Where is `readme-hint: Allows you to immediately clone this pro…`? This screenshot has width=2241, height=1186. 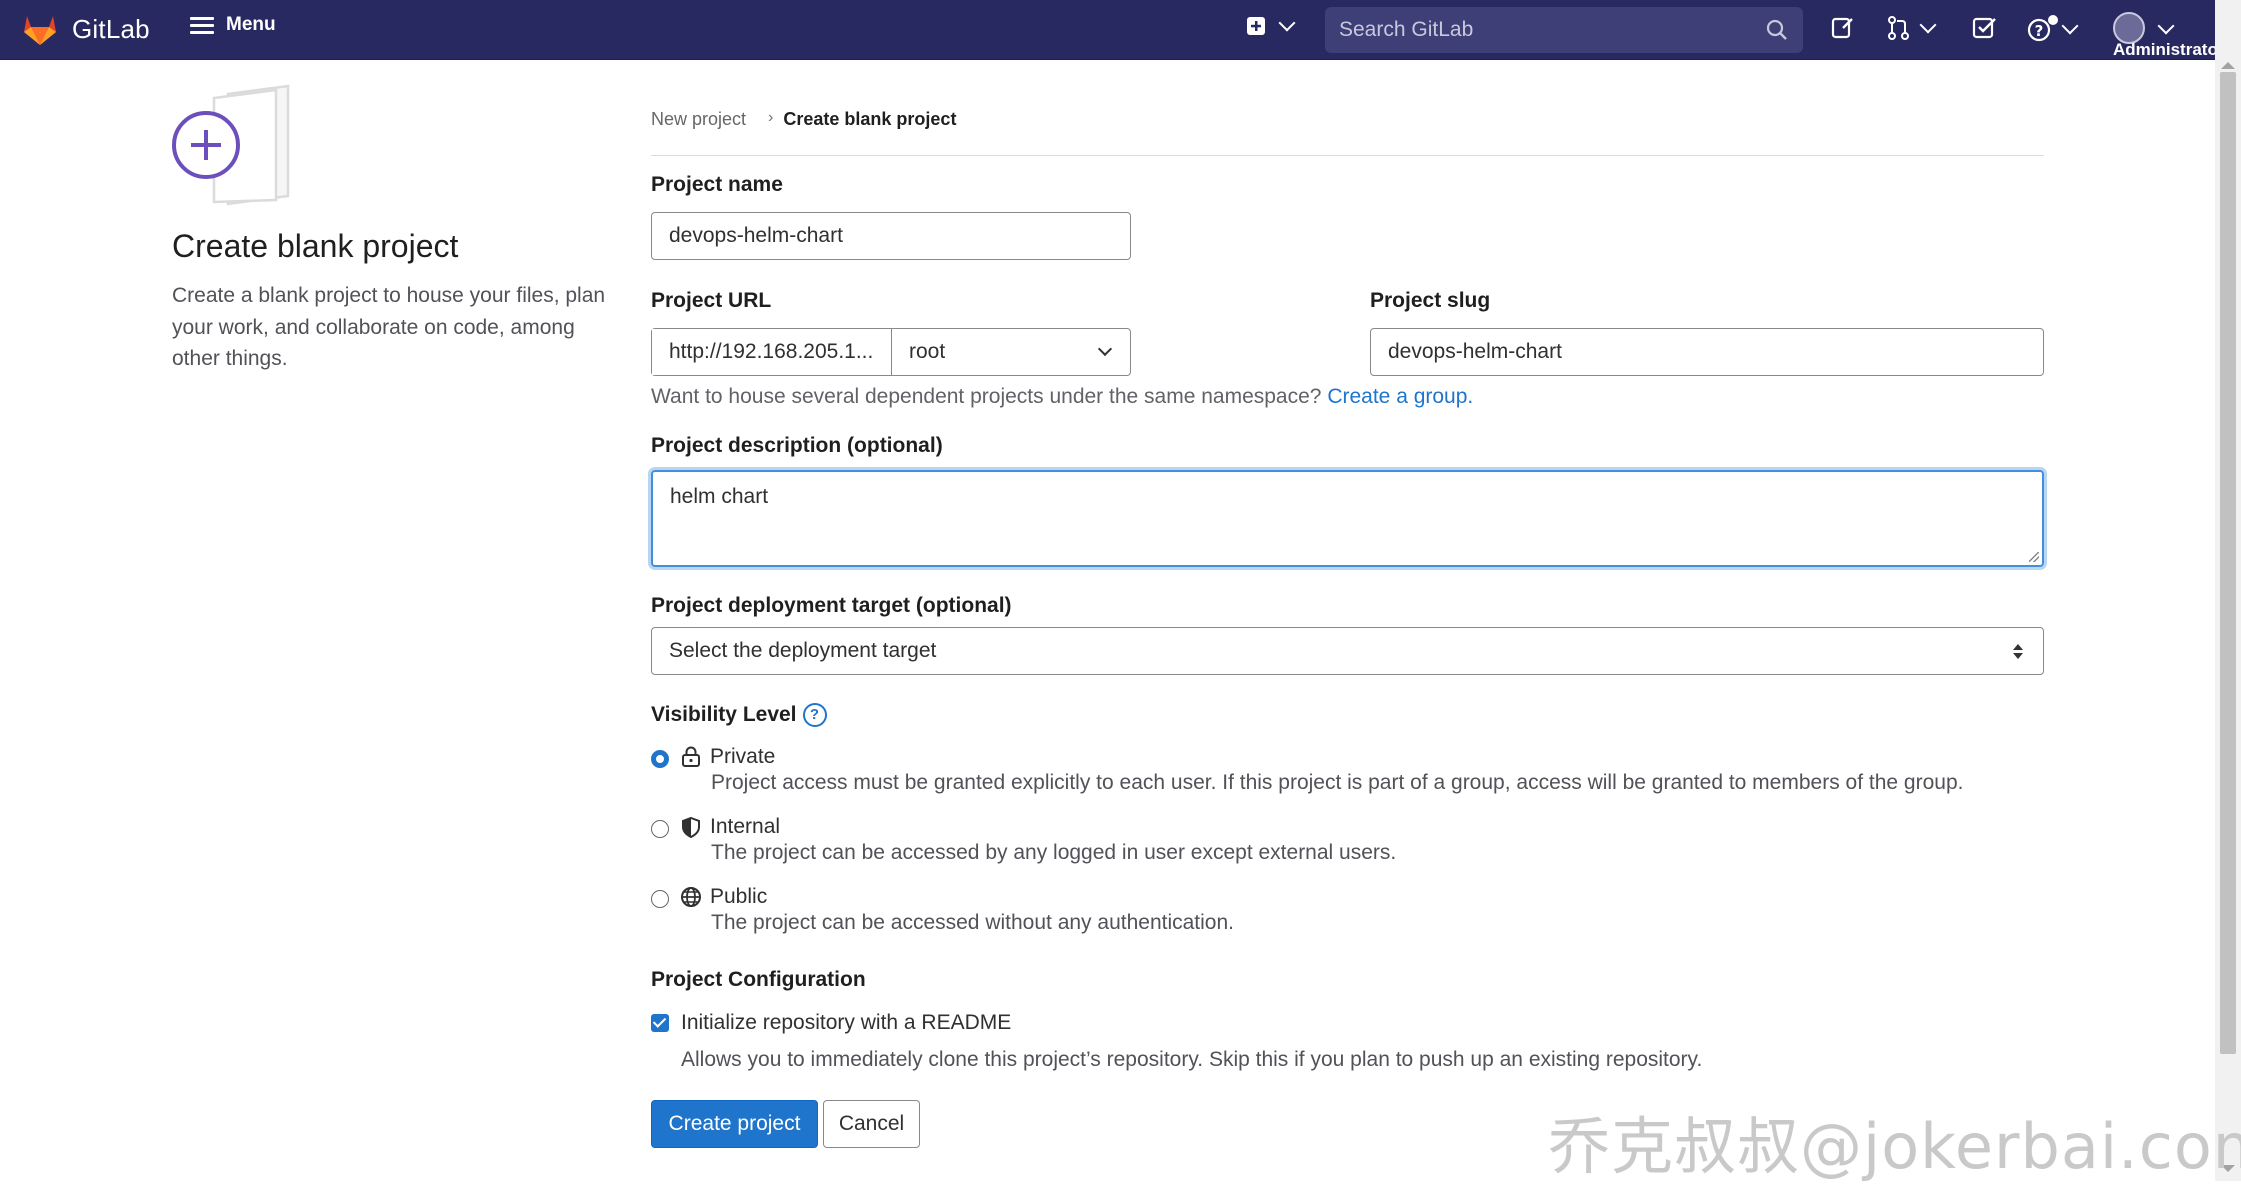
readme-hint: Allows you to immediately clone this pro… is located at coordinates (1192, 1059).